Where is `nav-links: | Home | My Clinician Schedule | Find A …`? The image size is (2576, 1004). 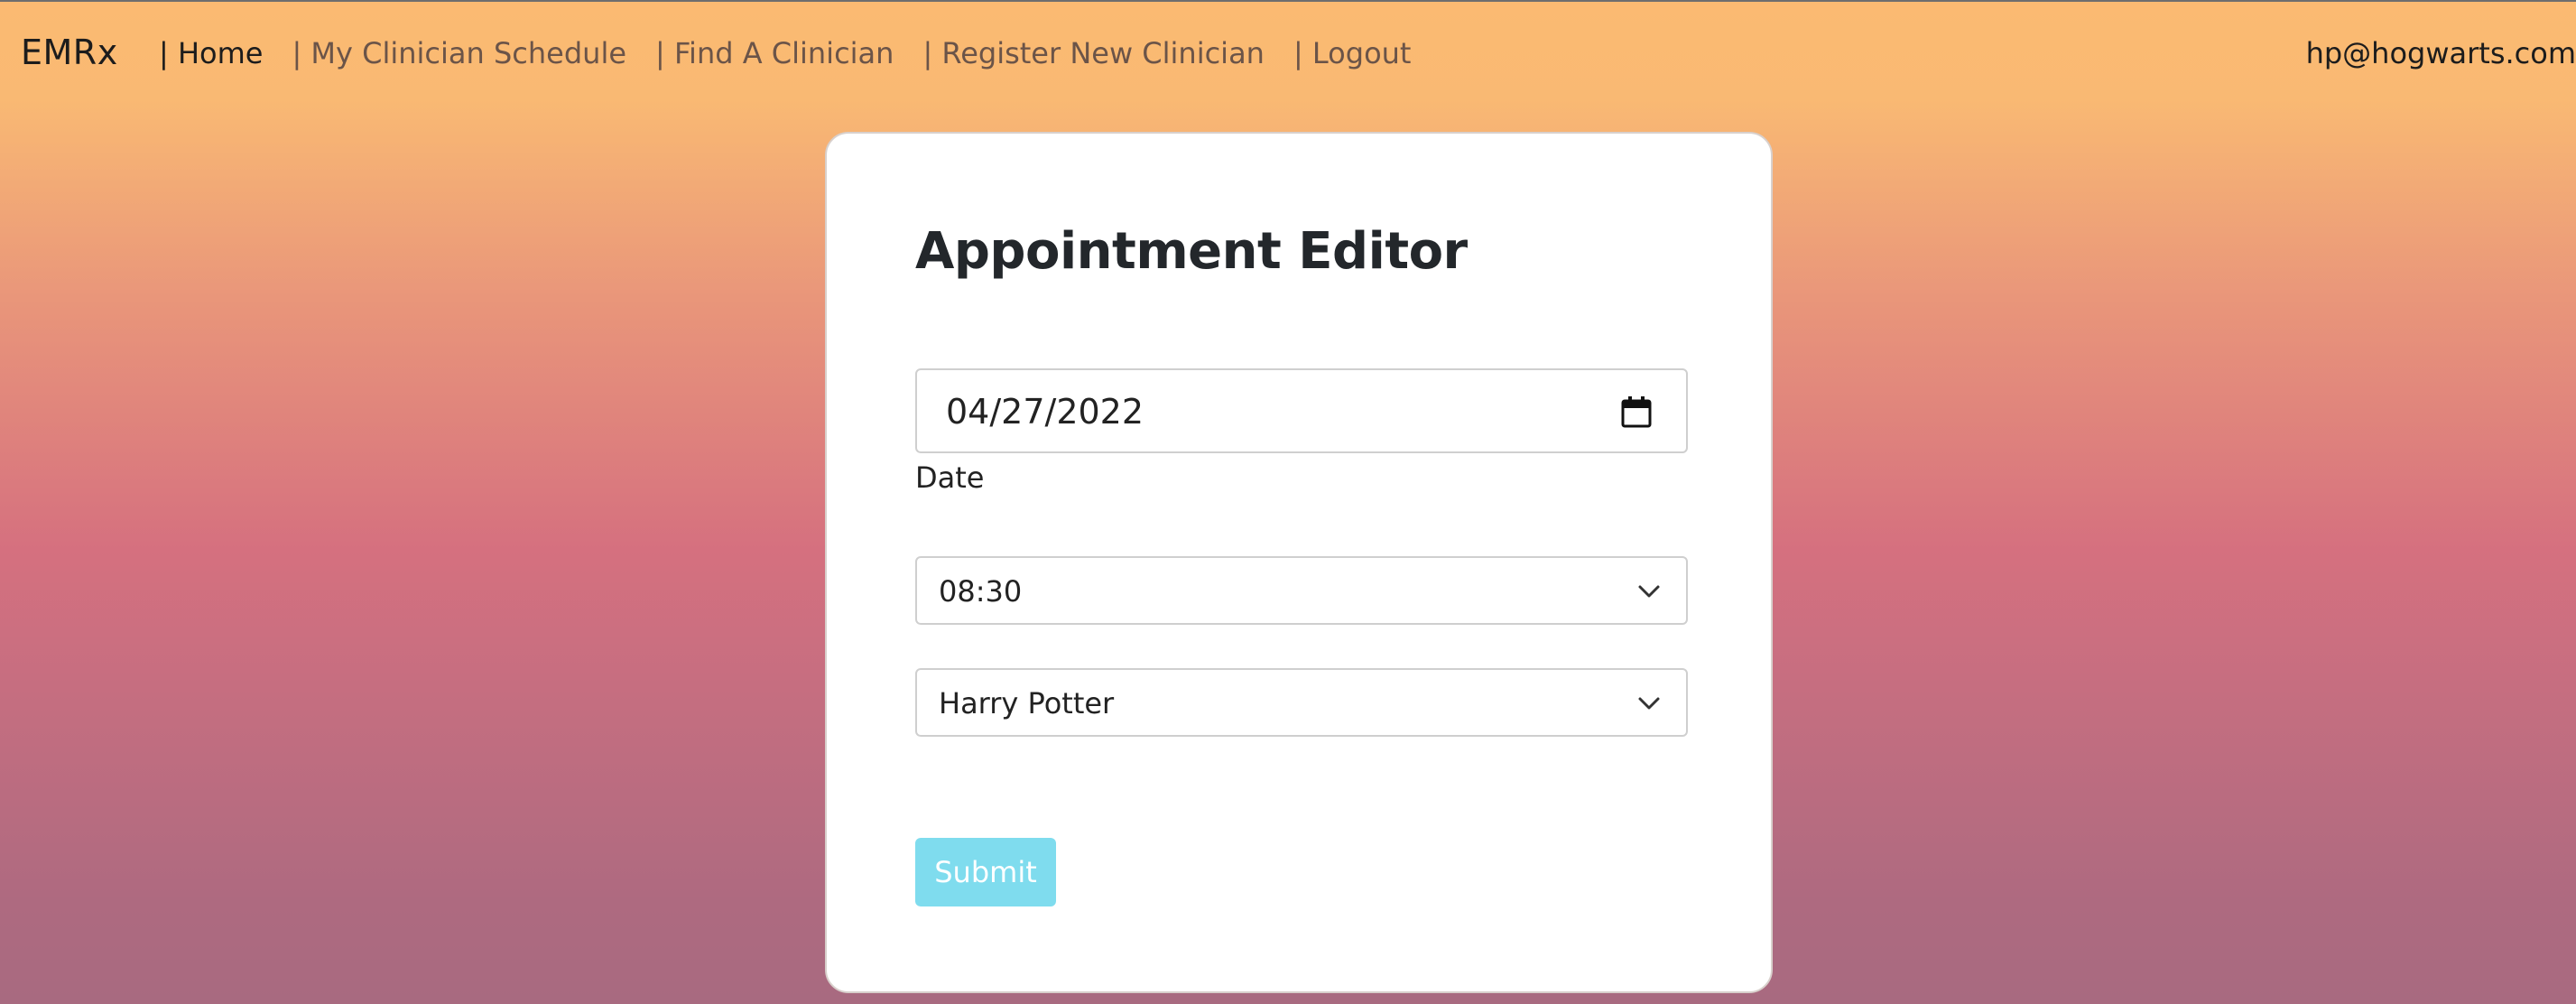
nav-links: | Home | My Clinician Schedule | Find A … is located at coordinates (800, 53).